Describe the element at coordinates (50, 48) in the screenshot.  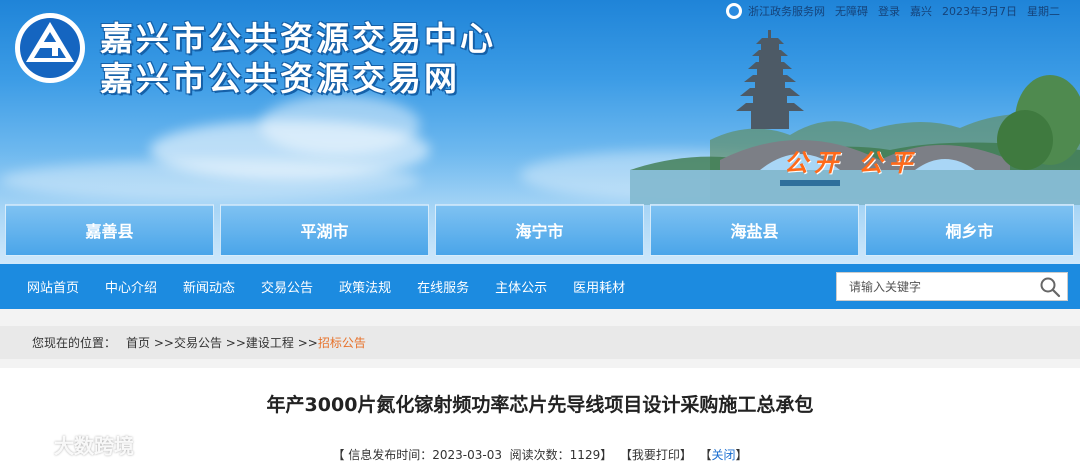
I see `site-logo` at that location.